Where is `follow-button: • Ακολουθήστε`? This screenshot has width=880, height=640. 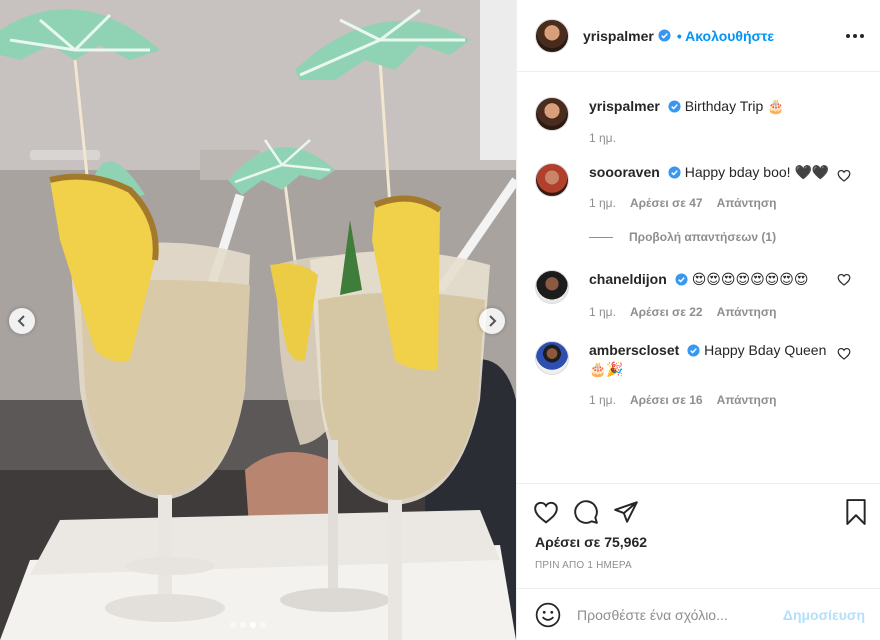
follow-button: • Ακολουθήστε is located at coordinates (725, 36).